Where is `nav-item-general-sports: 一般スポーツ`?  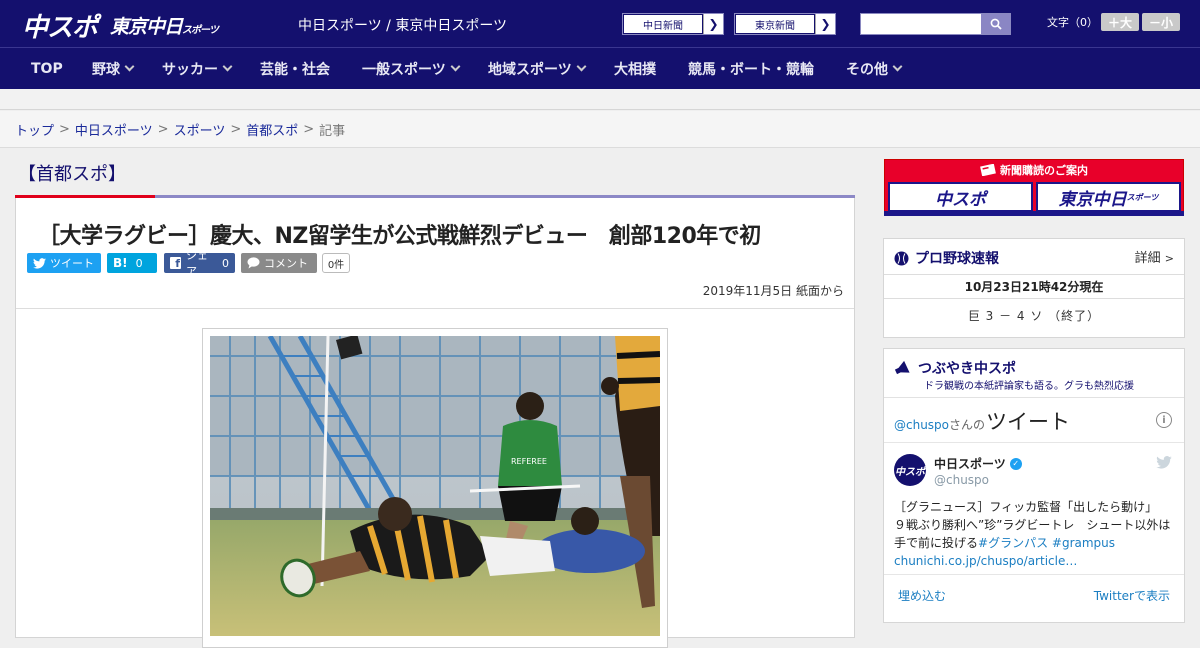 nav-item-general-sports: 一般スポーツ is located at coordinates (411, 68).